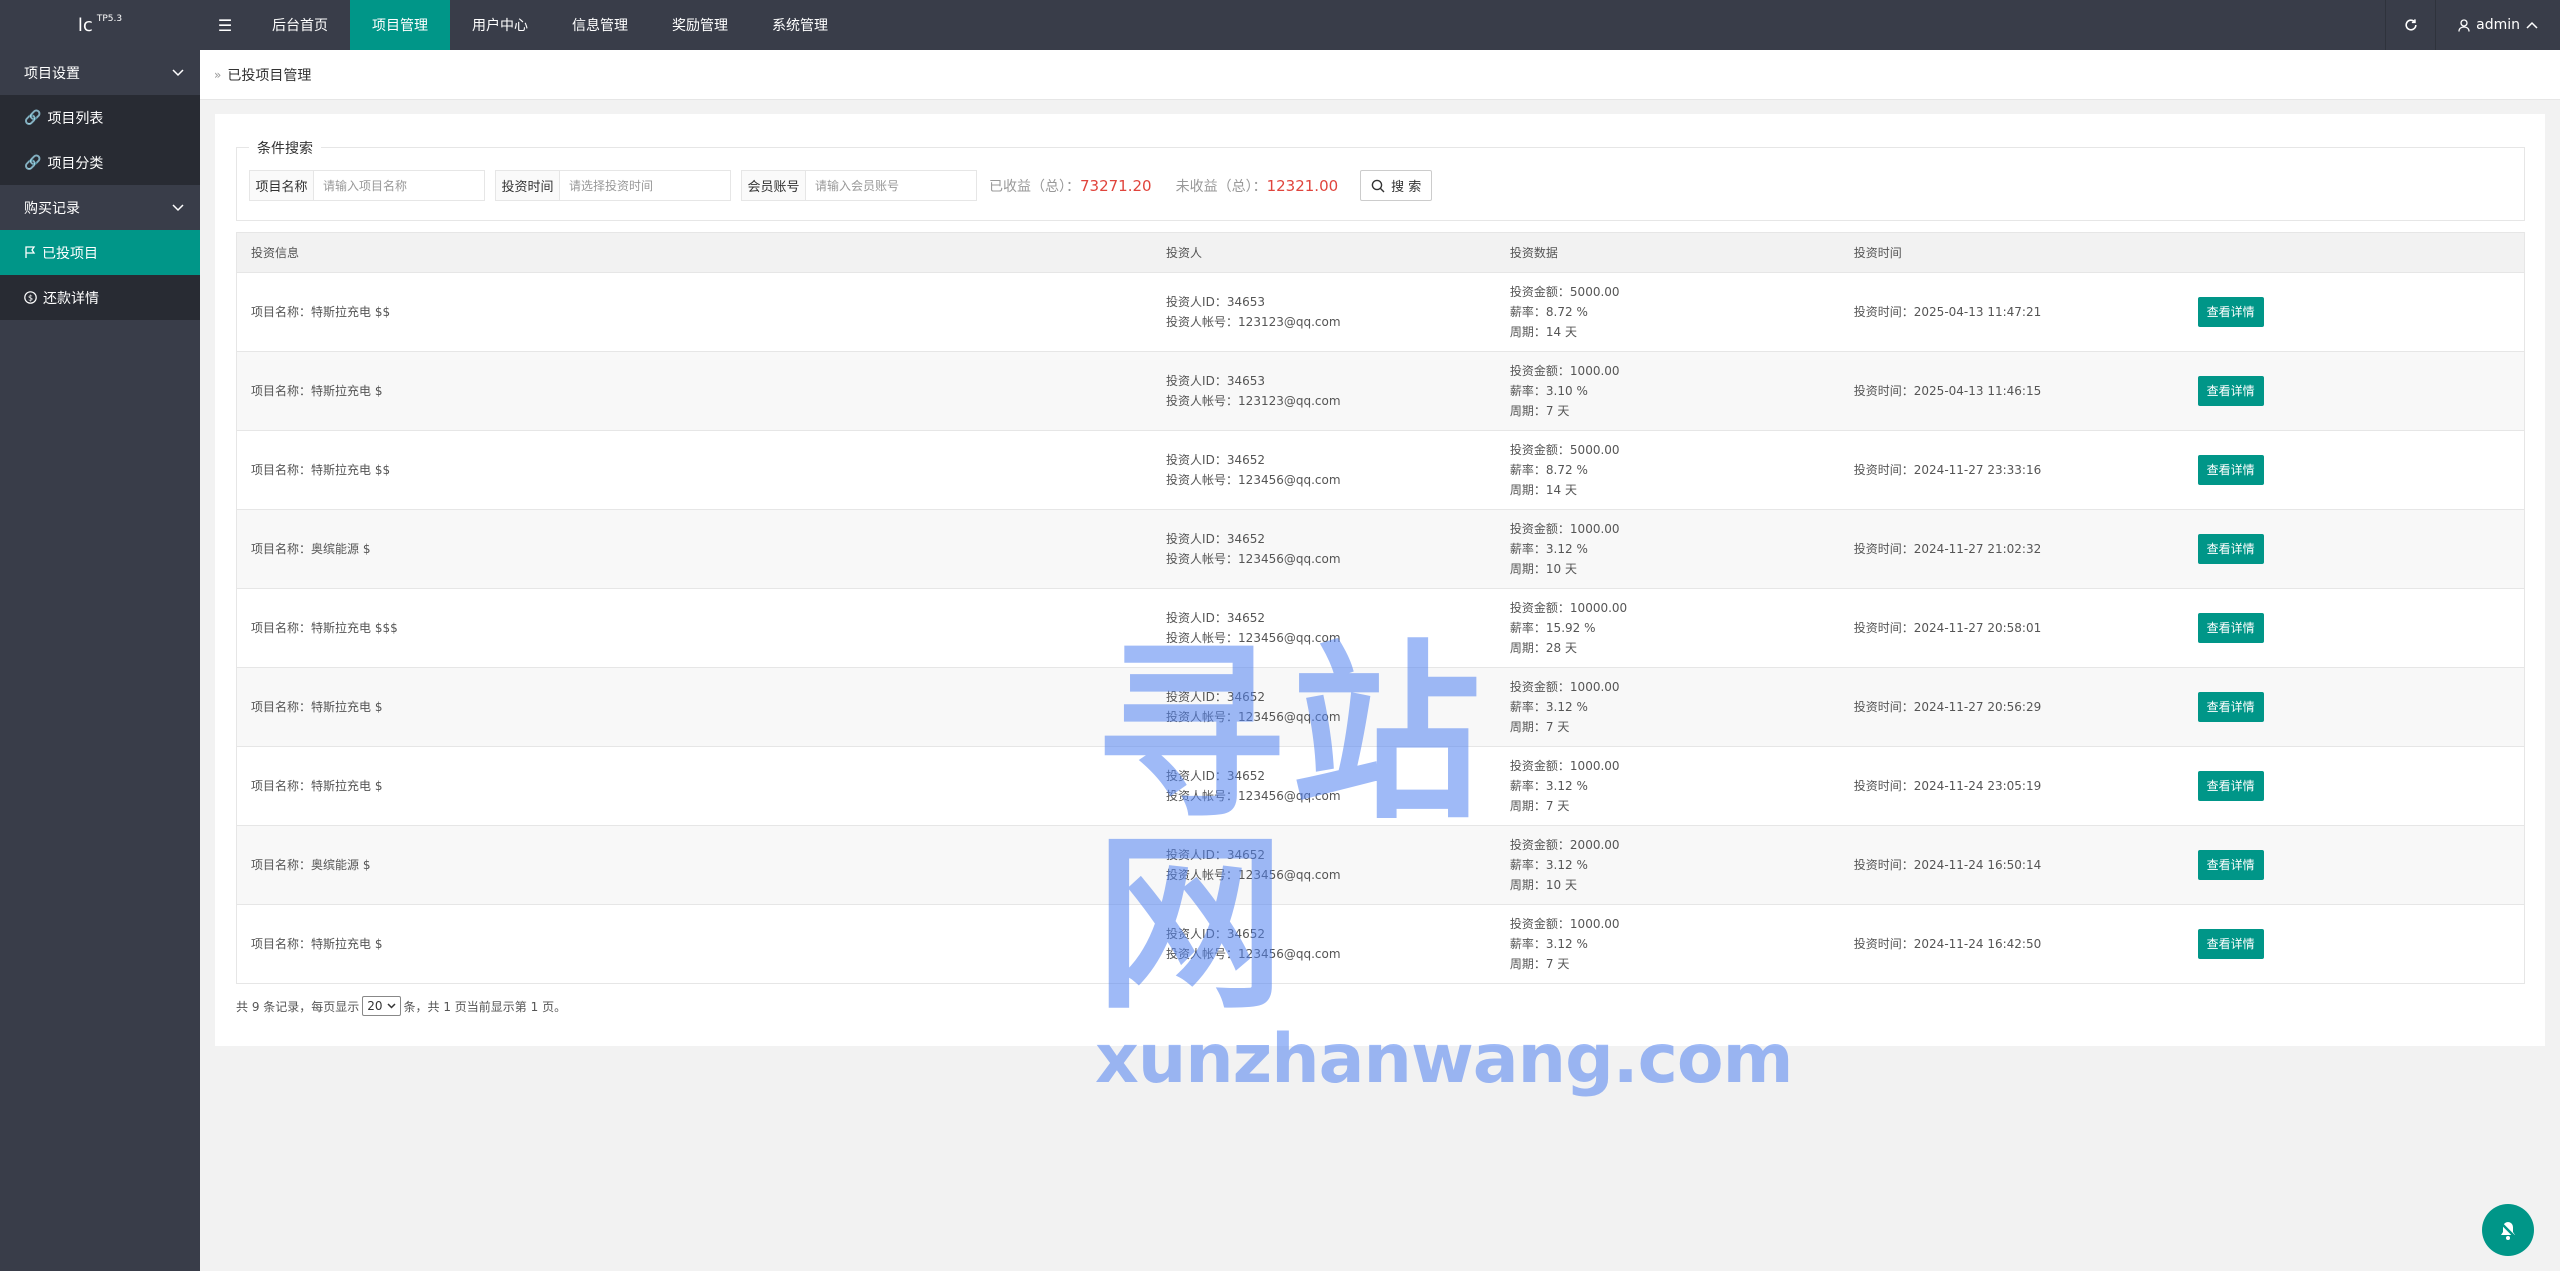  I want to click on sidebar-item-repayment-details: $ 还款详情, so click(100, 297).